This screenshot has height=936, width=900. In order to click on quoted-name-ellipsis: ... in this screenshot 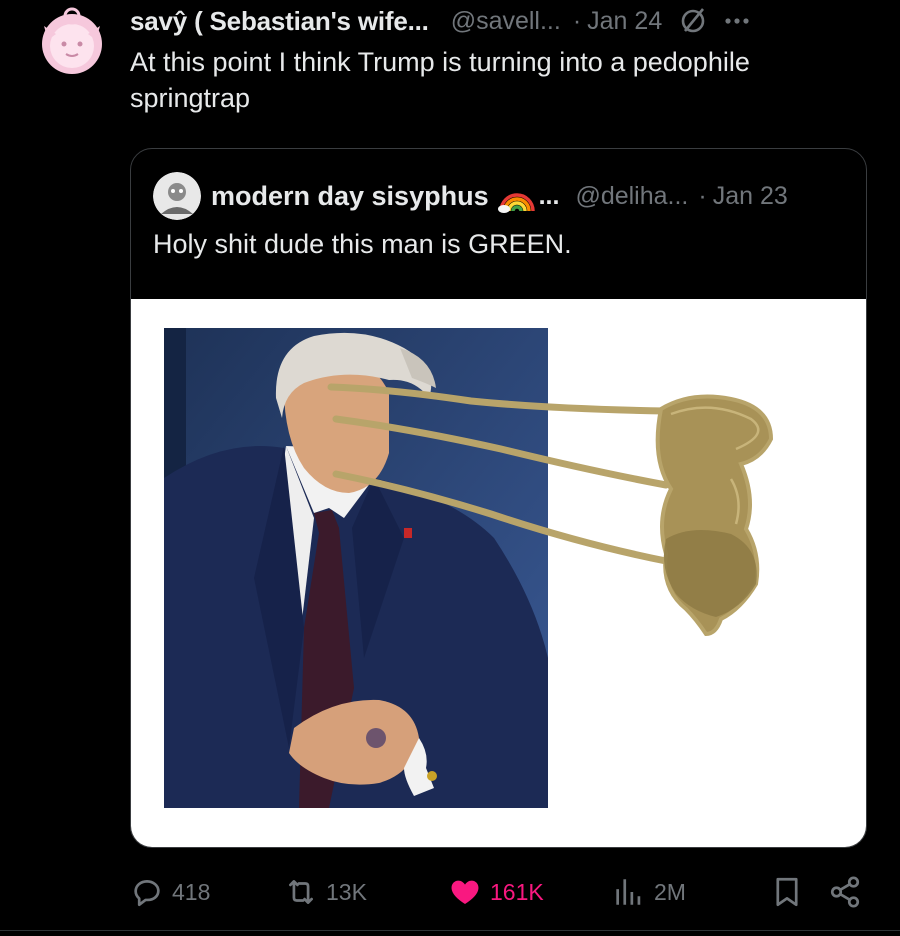, I will do `click(549, 195)`.